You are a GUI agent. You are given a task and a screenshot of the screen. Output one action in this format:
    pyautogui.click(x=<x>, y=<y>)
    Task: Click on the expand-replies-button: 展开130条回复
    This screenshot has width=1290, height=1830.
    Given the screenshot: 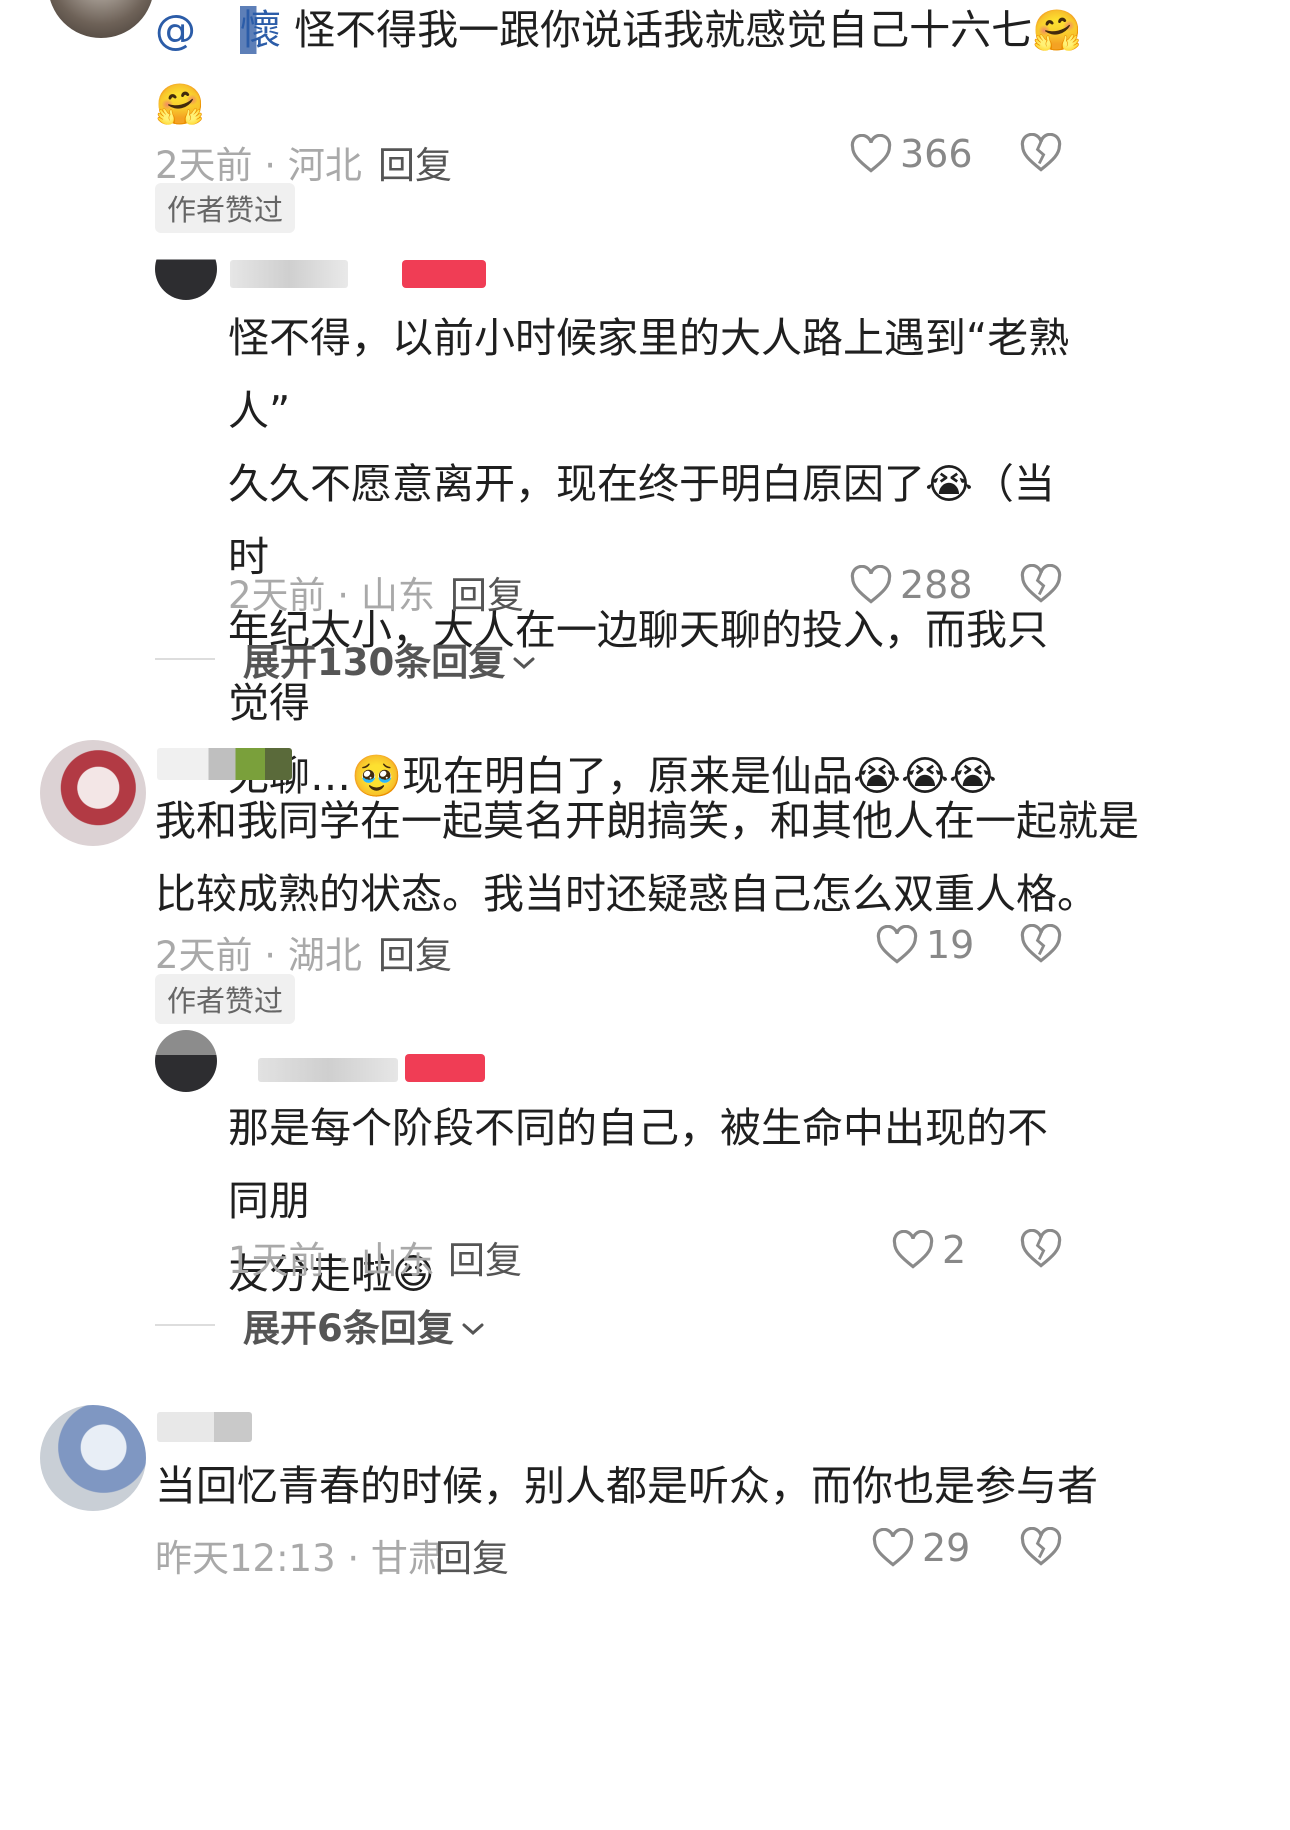 What is the action you would take?
    pyautogui.click(x=346, y=659)
    